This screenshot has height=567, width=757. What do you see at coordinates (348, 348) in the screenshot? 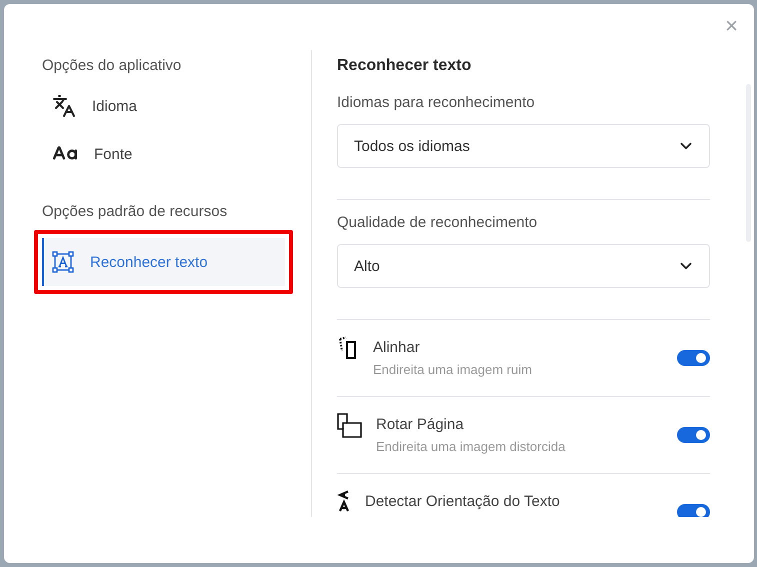
I see `deskew-icon` at bounding box center [348, 348].